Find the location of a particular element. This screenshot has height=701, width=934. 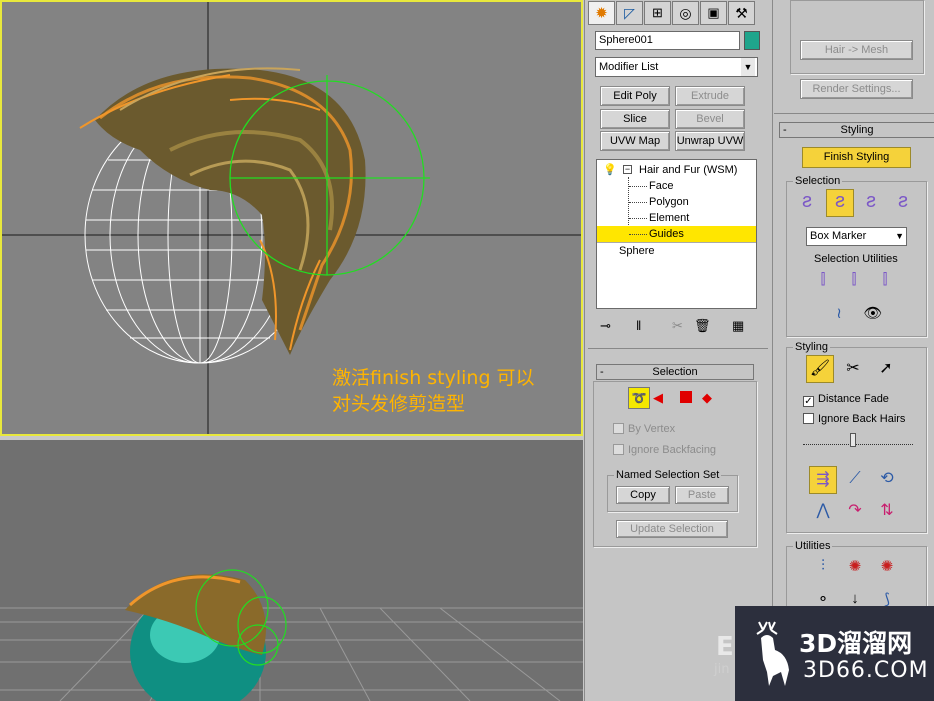

by-vertex-label: By Vertex is located at coordinates (652, 429).